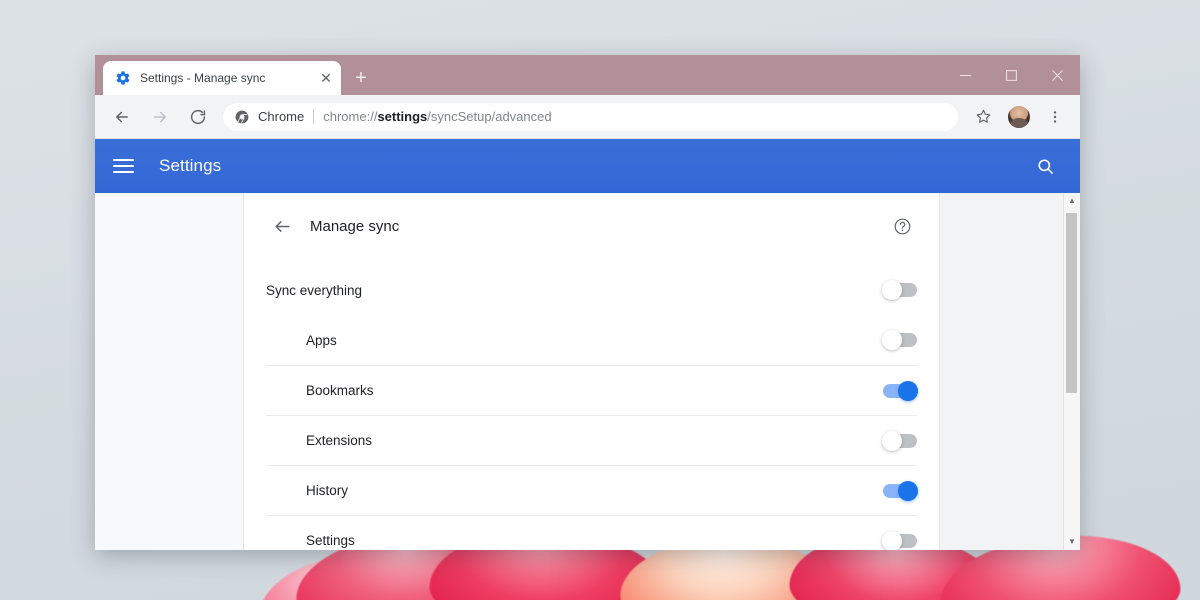  I want to click on sync-row: Bookmarks, so click(592, 390).